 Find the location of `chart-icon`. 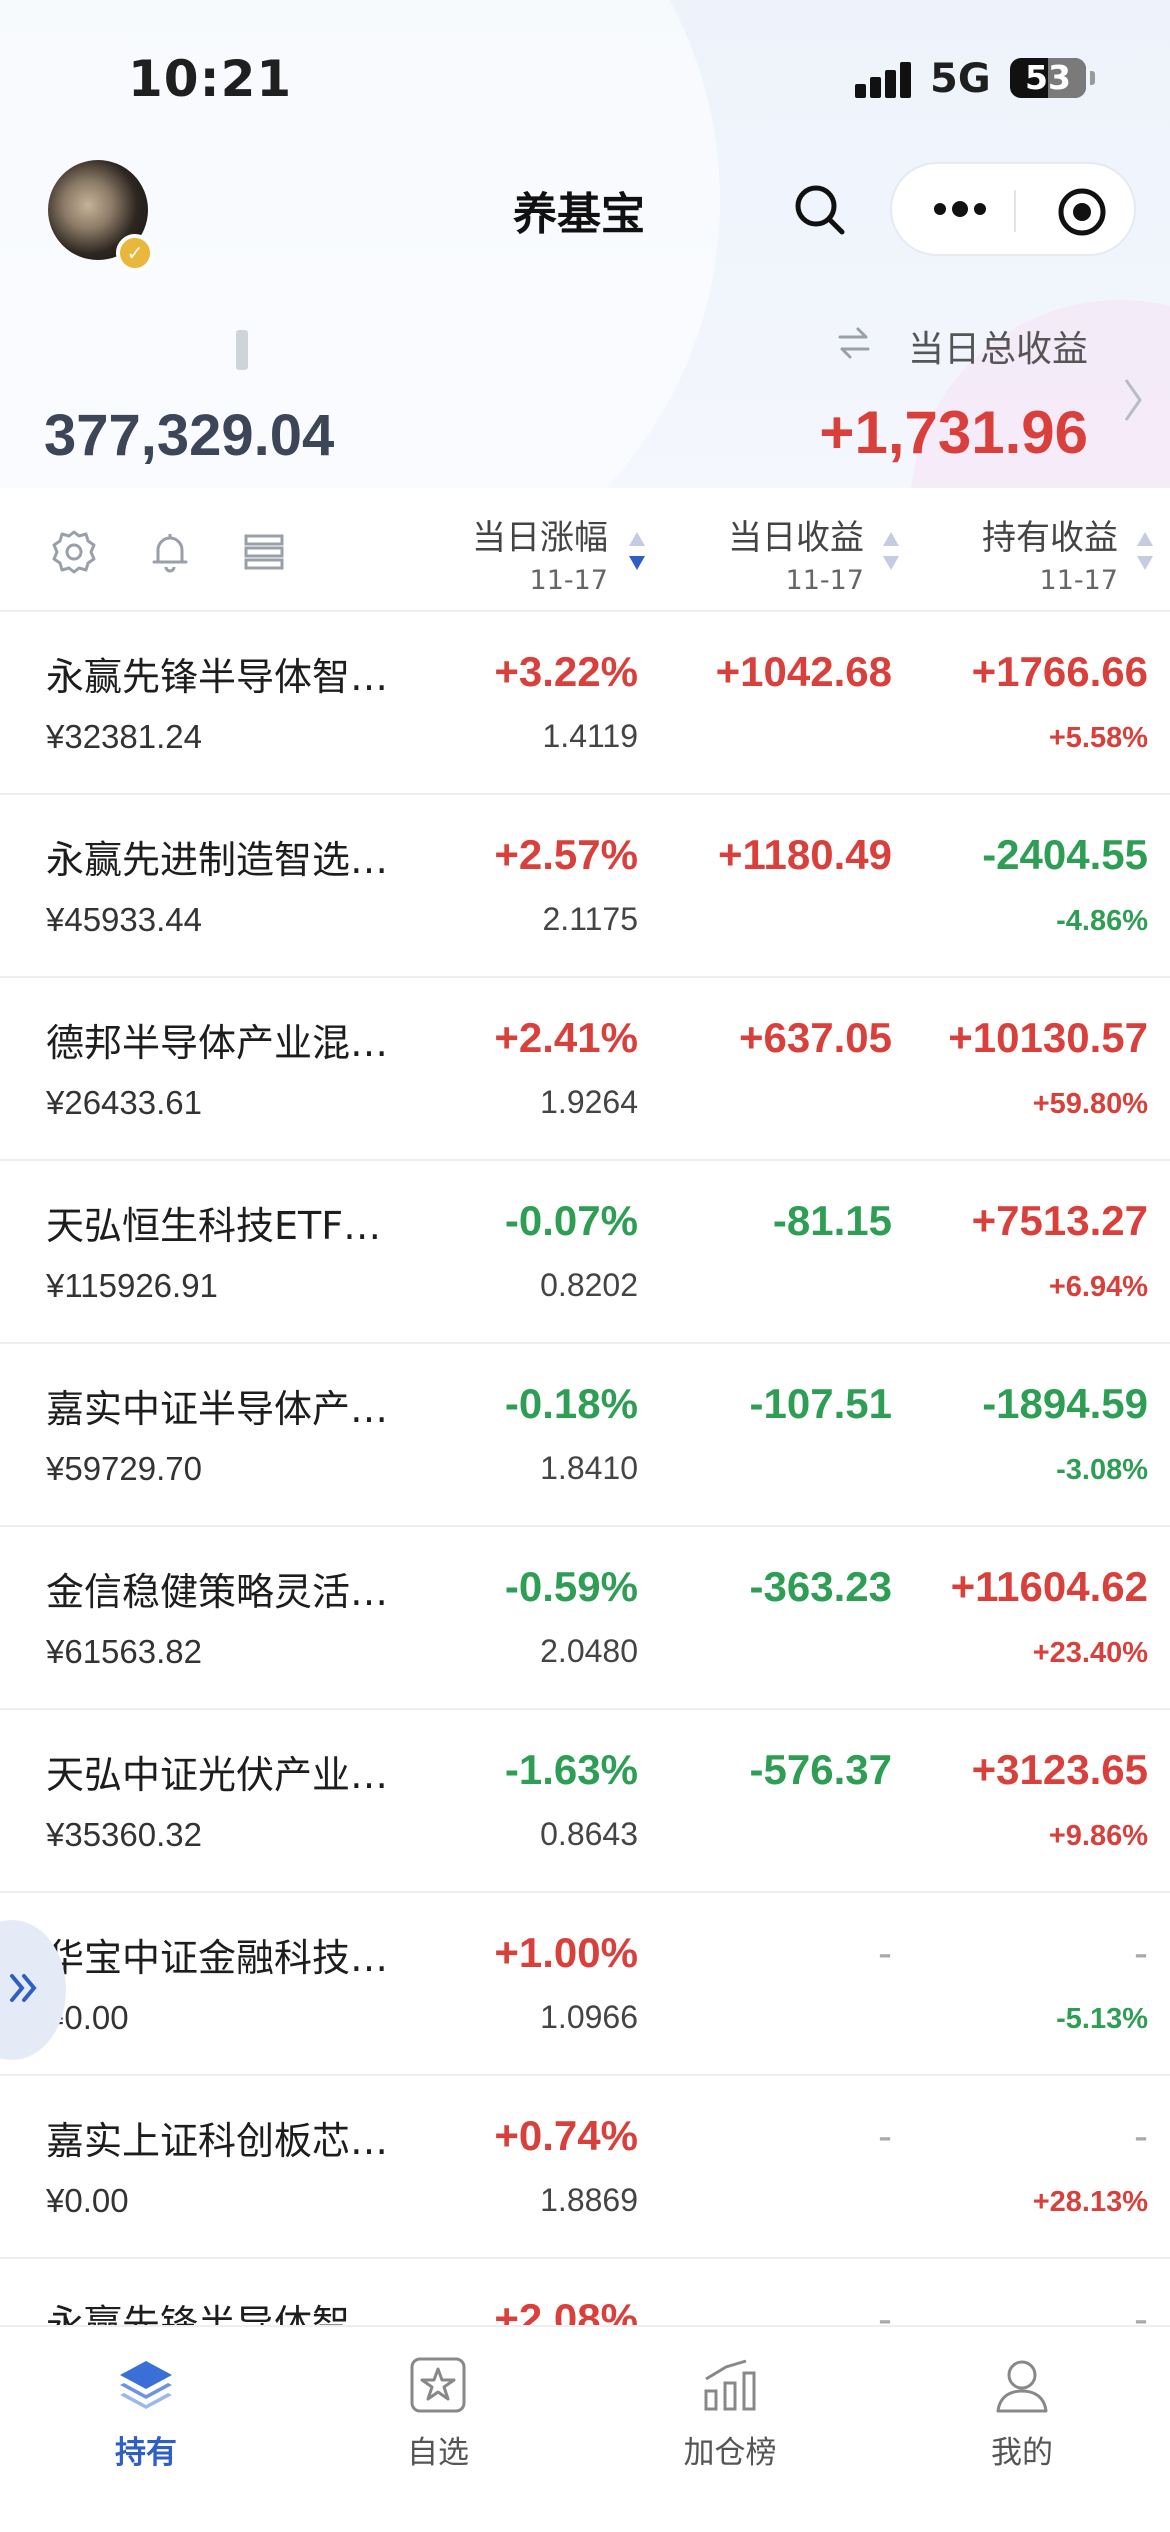

chart-icon is located at coordinates (730, 2385).